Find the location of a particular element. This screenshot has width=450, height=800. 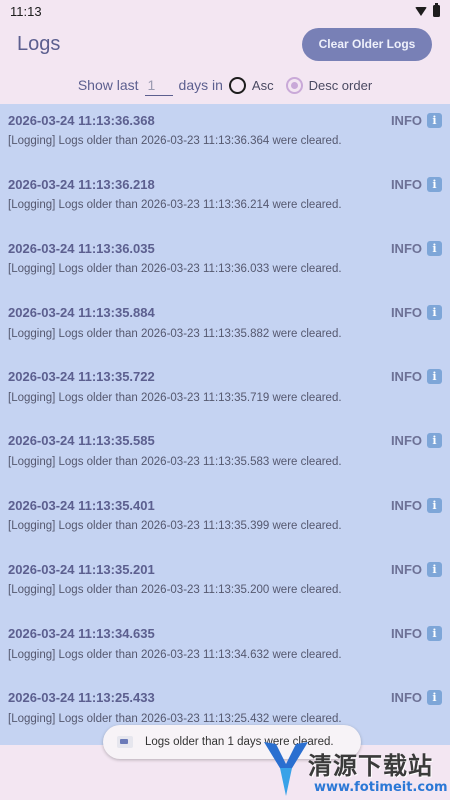

app-icon is located at coordinates (125, 742).